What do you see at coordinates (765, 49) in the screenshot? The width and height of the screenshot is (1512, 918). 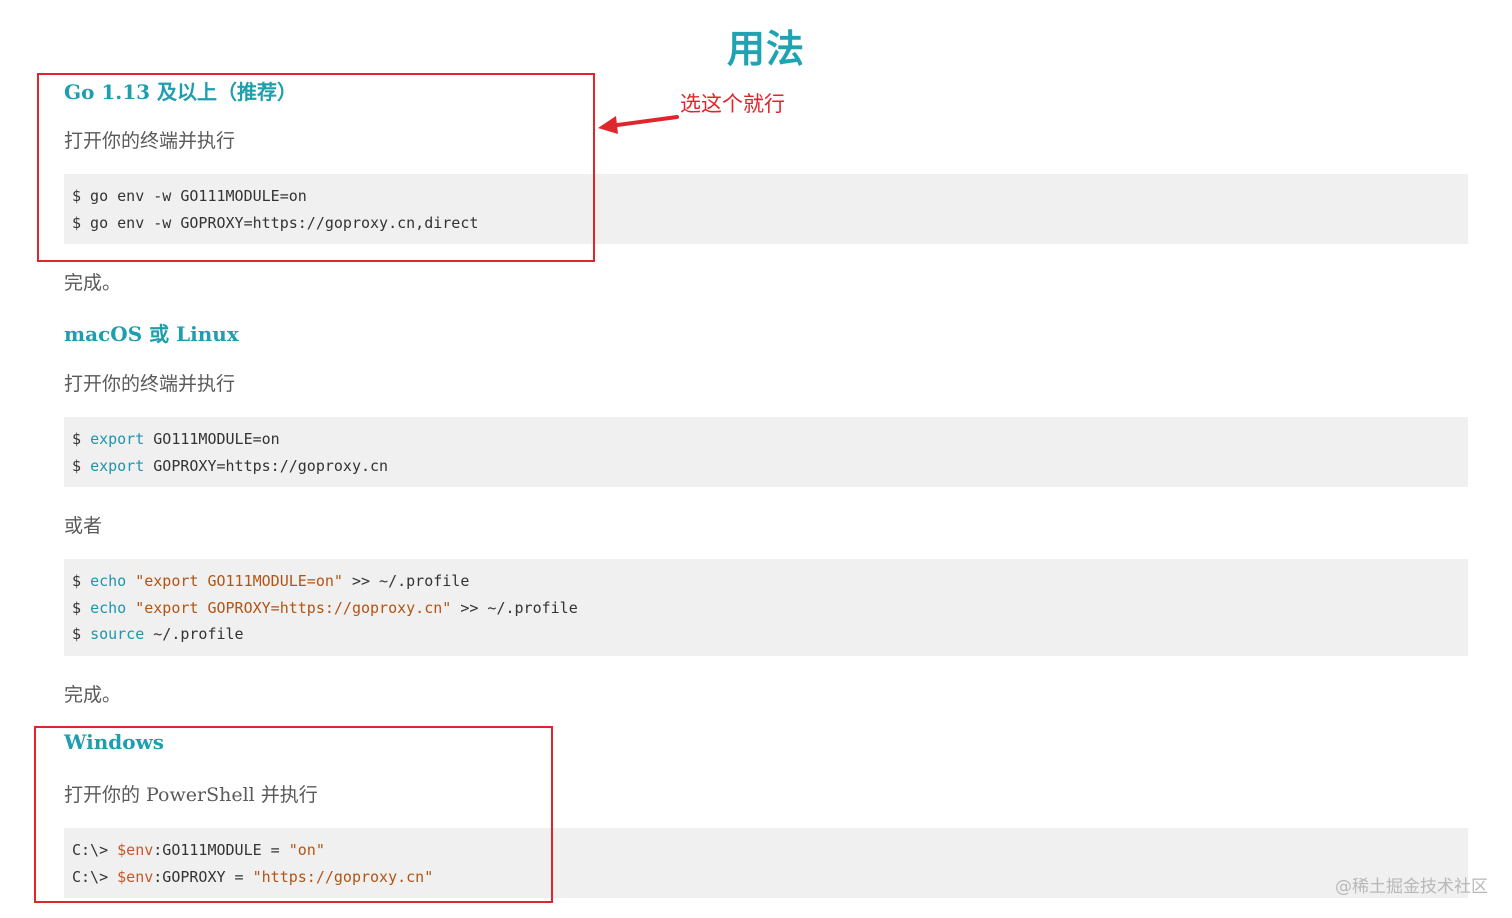 I see `page-title: 用法` at bounding box center [765, 49].